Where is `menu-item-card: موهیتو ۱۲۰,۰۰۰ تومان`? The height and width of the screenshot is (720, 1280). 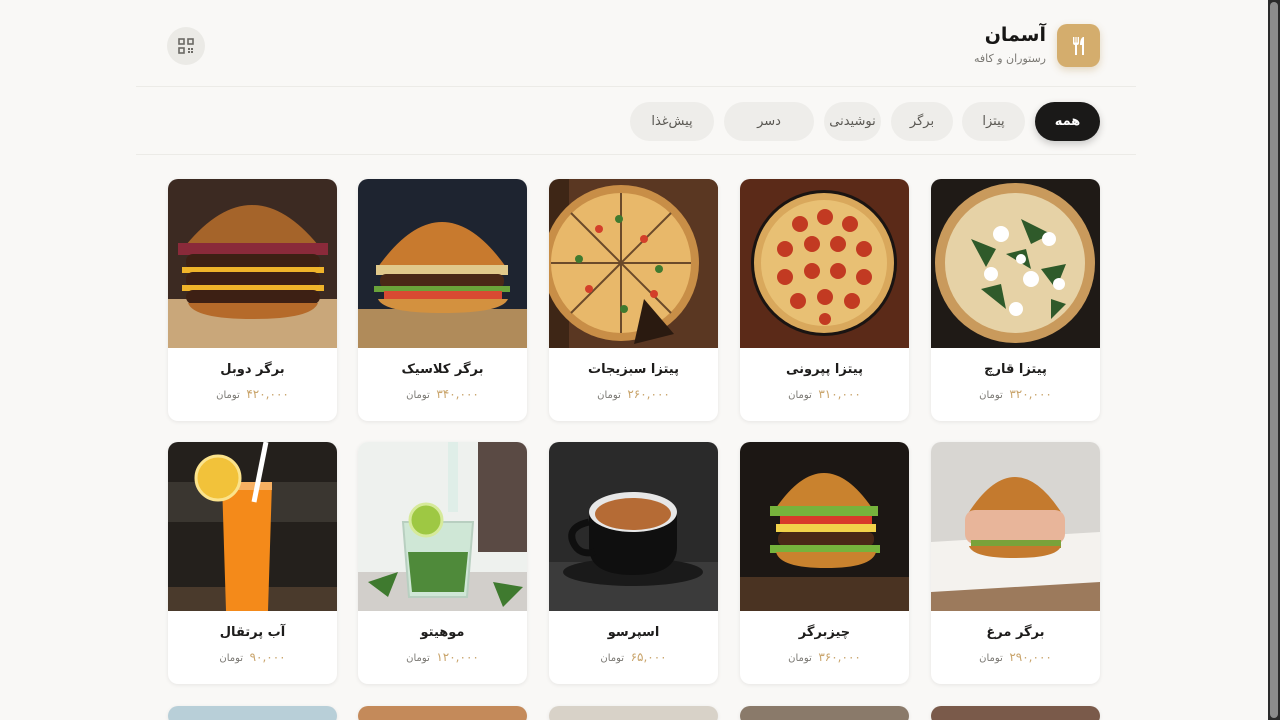 menu-item-card: موهیتو ۱۲۰,۰۰۰ تومان is located at coordinates (442, 563).